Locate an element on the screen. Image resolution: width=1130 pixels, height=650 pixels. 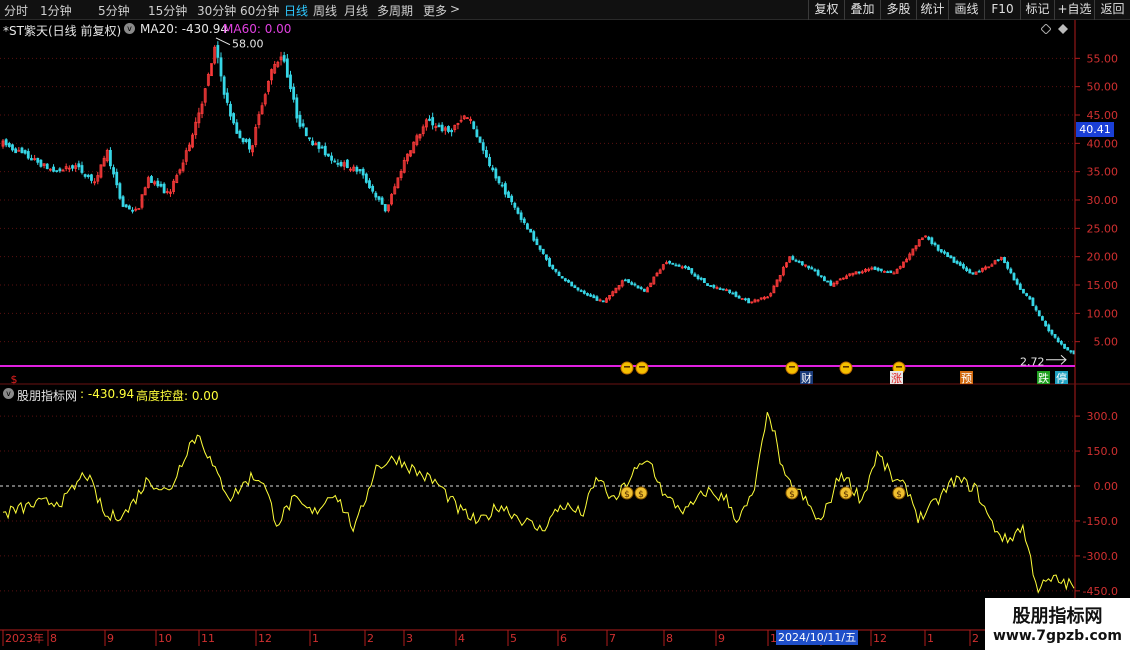
period-tab-5min: 5分钟 is located at coordinates (114, 10).